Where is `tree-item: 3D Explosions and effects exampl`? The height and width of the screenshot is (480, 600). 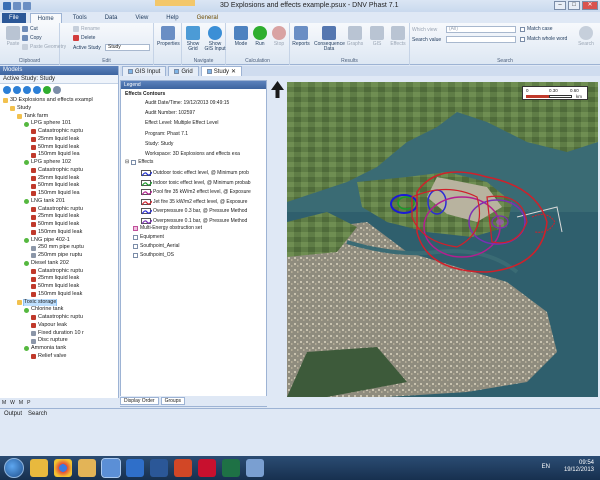
tree-item: 3D Explosions and effects exampl is located at coordinates (59, 101).